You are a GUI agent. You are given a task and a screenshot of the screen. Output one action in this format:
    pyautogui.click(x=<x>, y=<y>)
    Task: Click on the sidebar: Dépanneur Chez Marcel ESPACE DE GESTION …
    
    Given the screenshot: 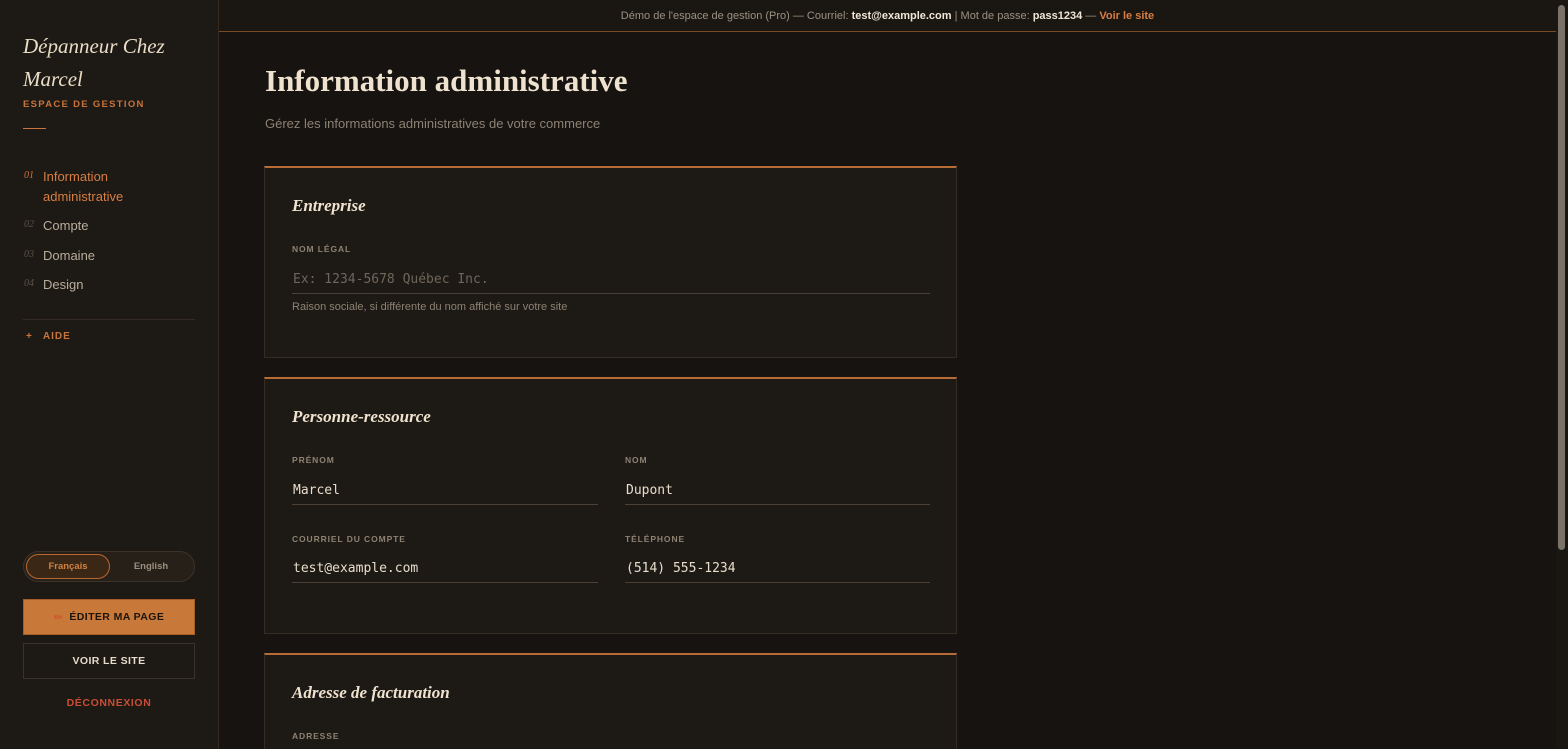 What is the action you would take?
    pyautogui.click(x=109, y=374)
    